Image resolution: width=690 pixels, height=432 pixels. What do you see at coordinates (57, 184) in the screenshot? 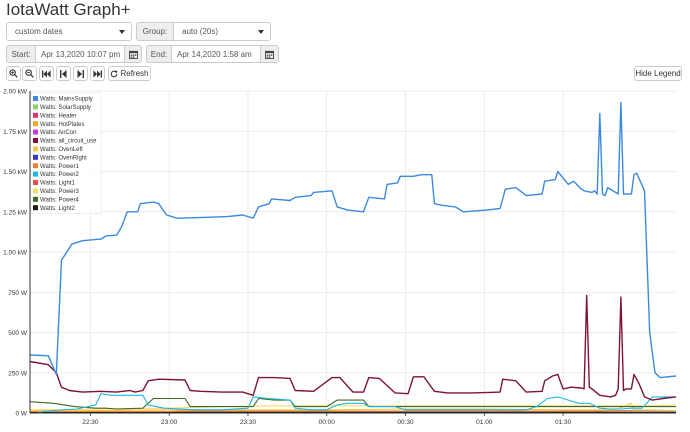
I see `legend-label: Watts: Light1` at bounding box center [57, 184].